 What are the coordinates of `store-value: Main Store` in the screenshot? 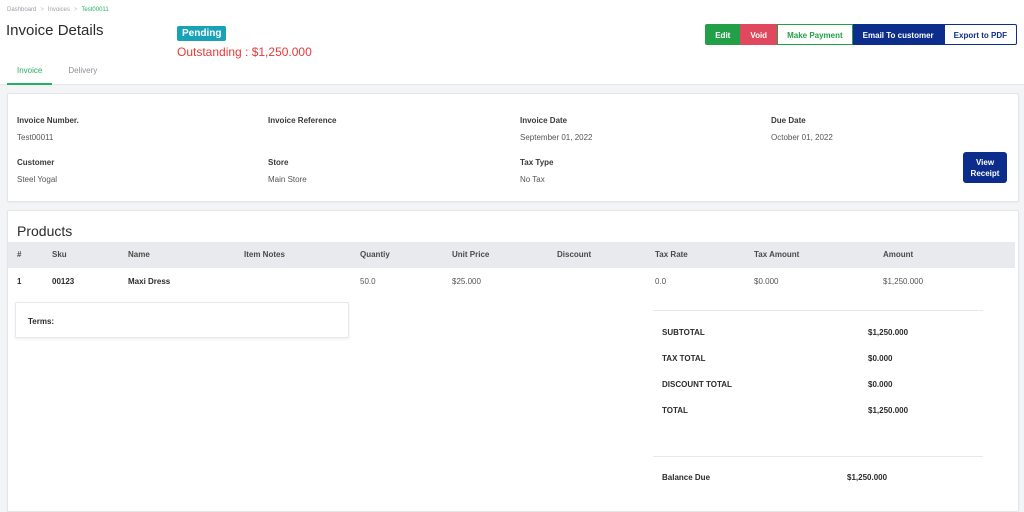 It's located at (287, 179).